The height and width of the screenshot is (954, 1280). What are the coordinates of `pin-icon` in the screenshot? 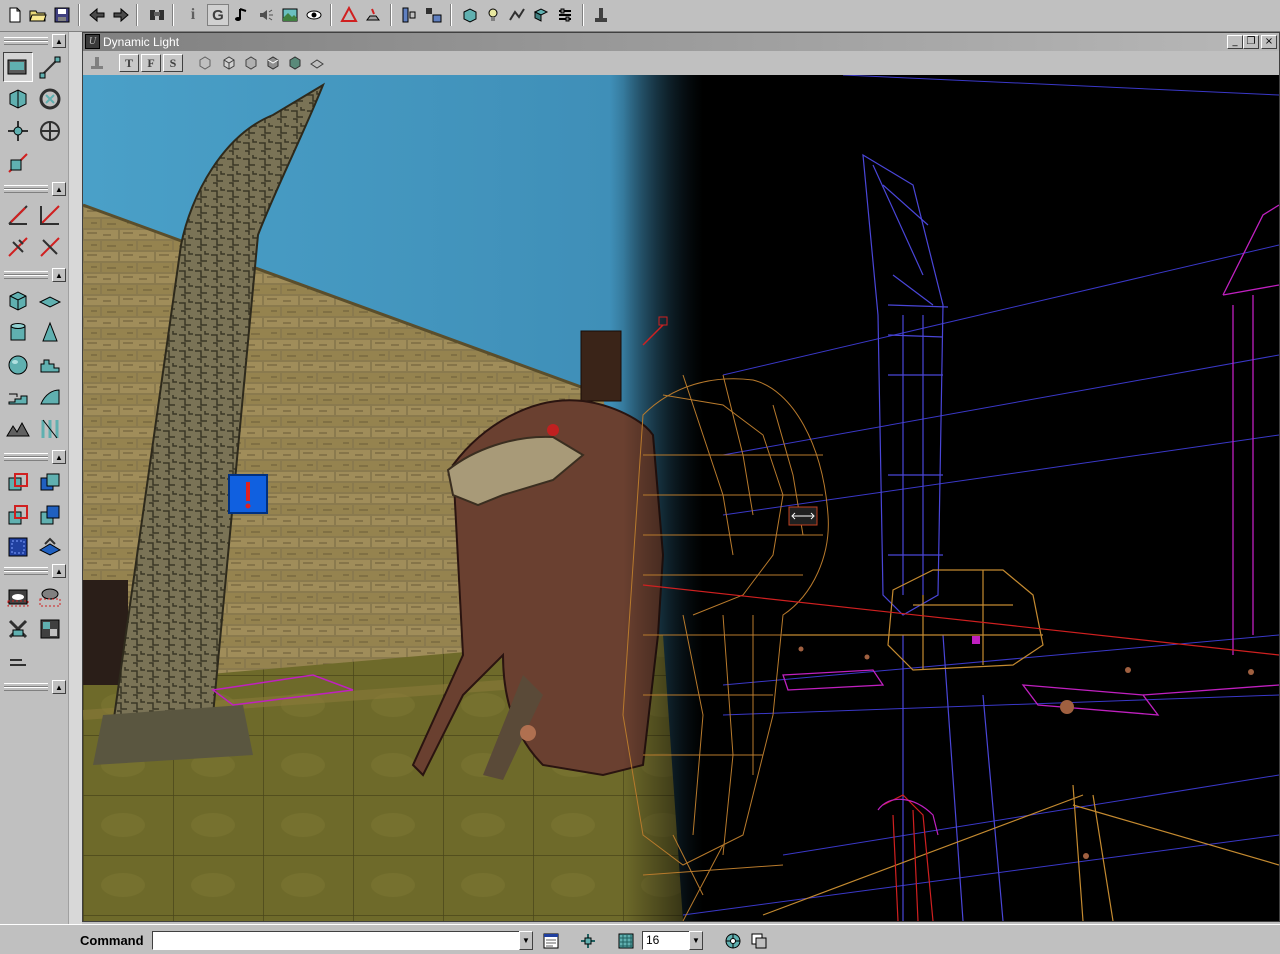 It's located at (97, 63).